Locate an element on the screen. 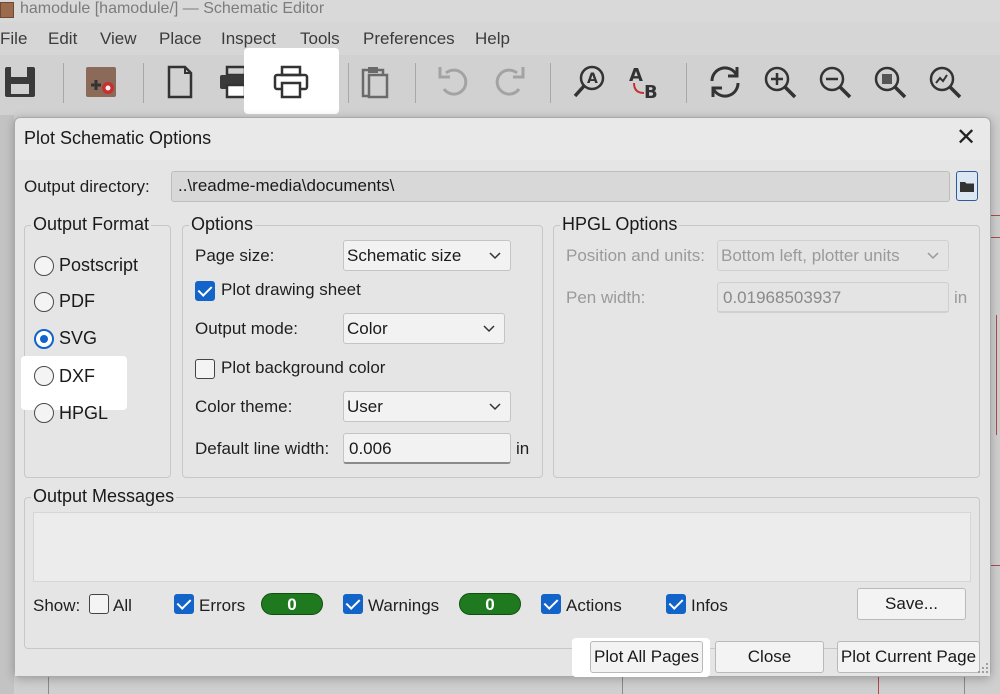  position-units-select: Bottom left, plotter units is located at coordinates (833, 255).